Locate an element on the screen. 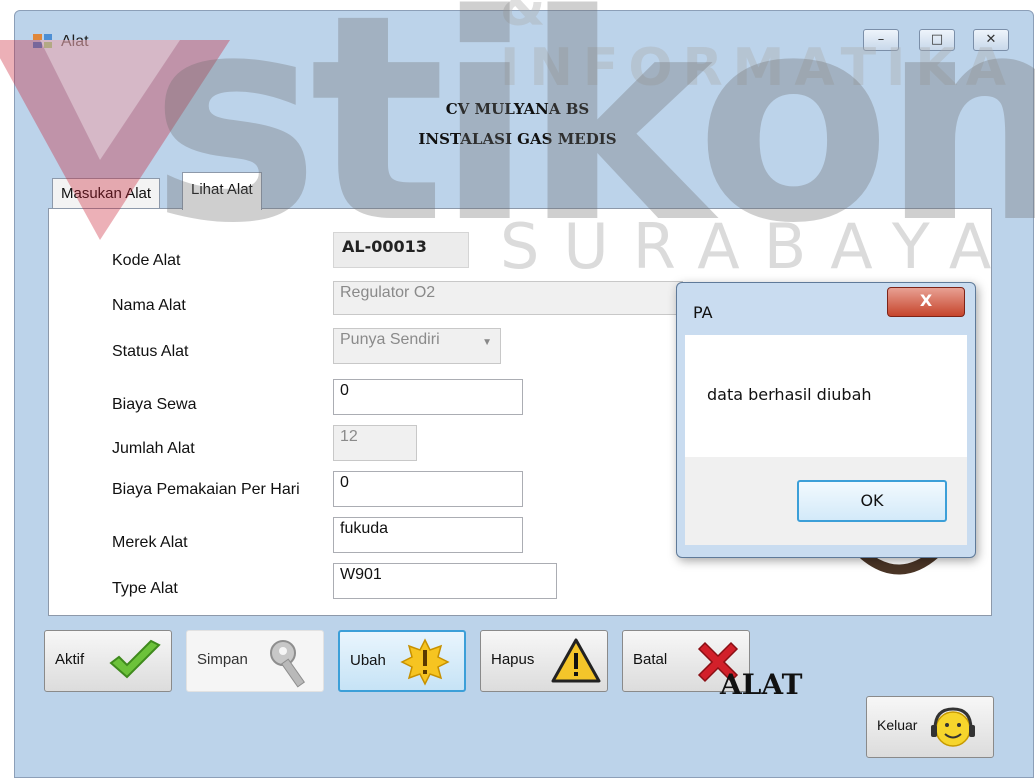  ok-button: OK is located at coordinates (872, 501).